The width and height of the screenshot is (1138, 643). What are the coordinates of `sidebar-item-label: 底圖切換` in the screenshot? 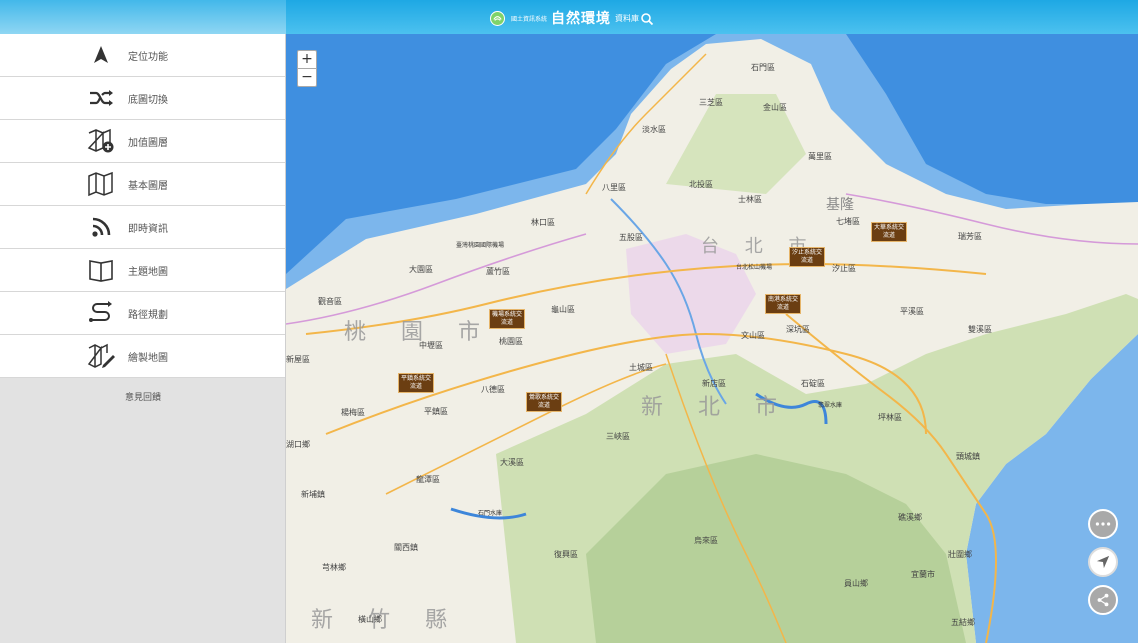 It's located at (148, 100).